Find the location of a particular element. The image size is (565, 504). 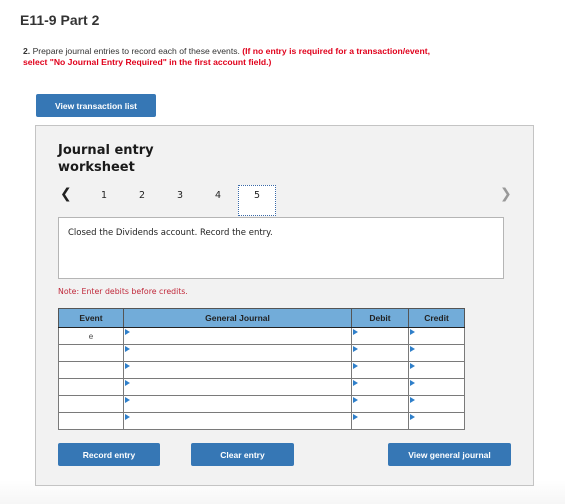

page-title: E11-9 Part 2 is located at coordinates (60, 20).